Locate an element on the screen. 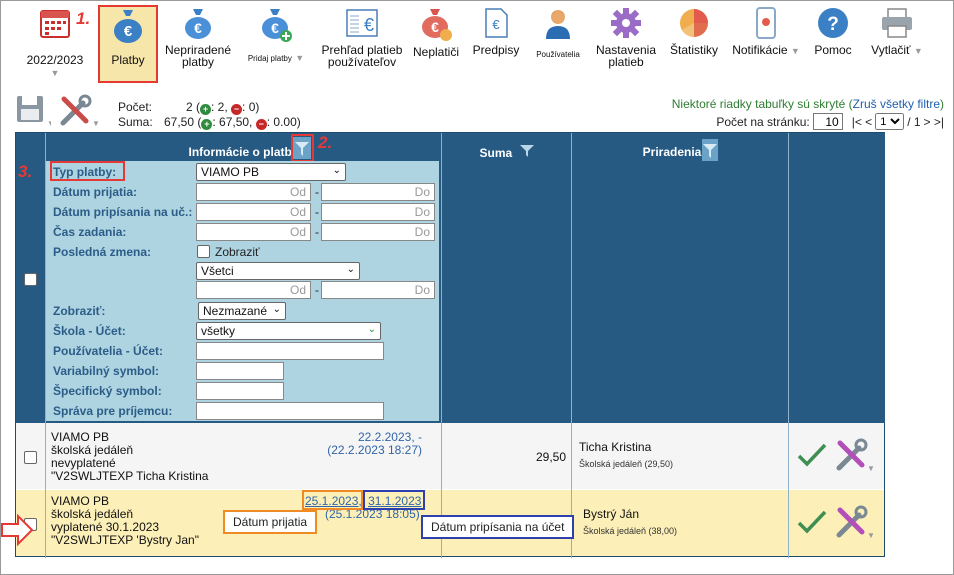 The width and height of the screenshot is (954, 575). datum-prijatia-from-input: Od is located at coordinates (253, 192).